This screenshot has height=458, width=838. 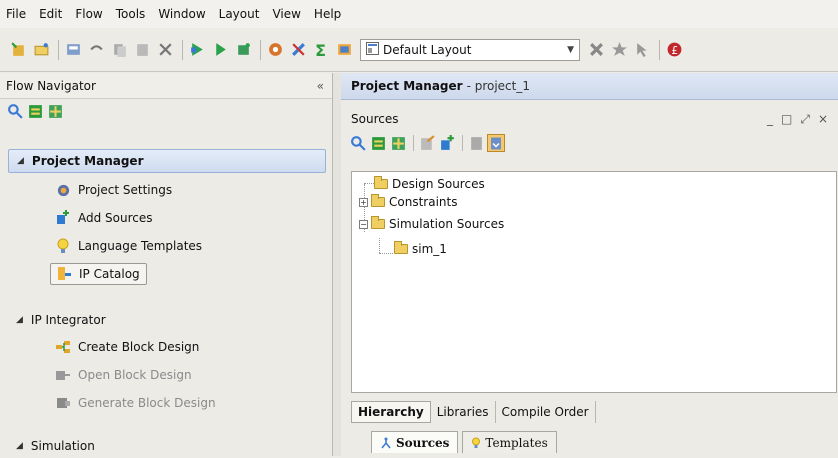 I want to click on panel-splitter, so click(x=337, y=264).